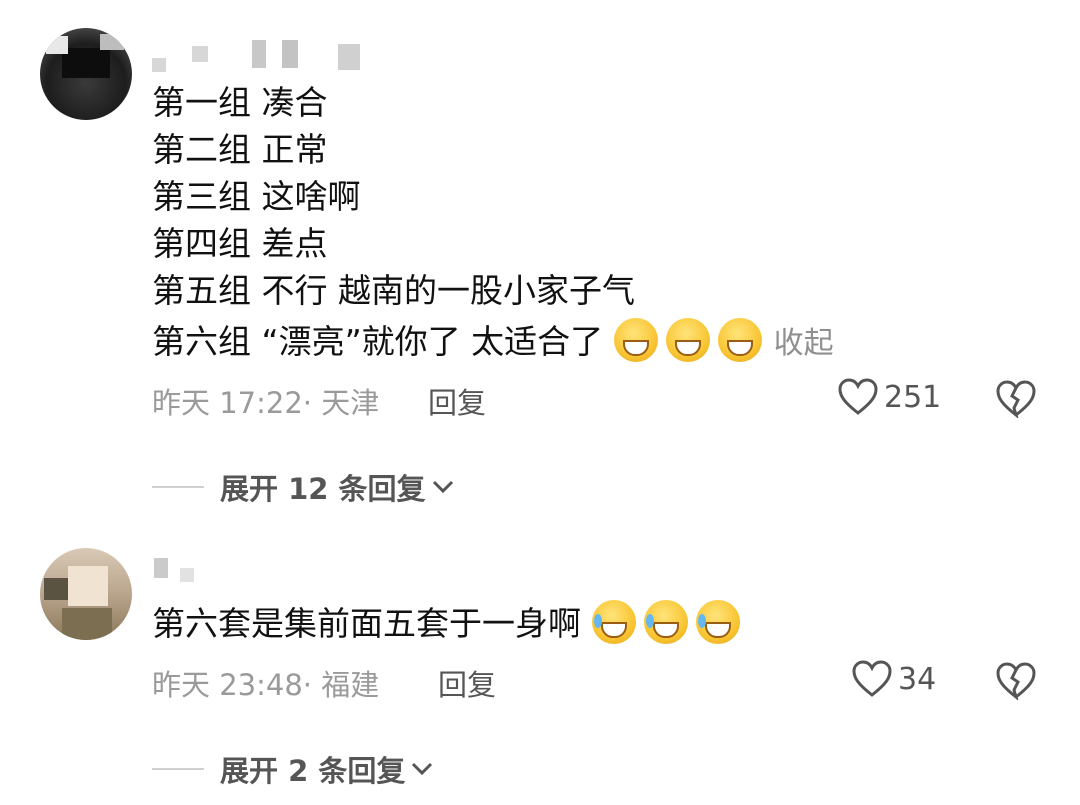 The image size is (1080, 805). I want to click on like-count: 251, so click(913, 397).